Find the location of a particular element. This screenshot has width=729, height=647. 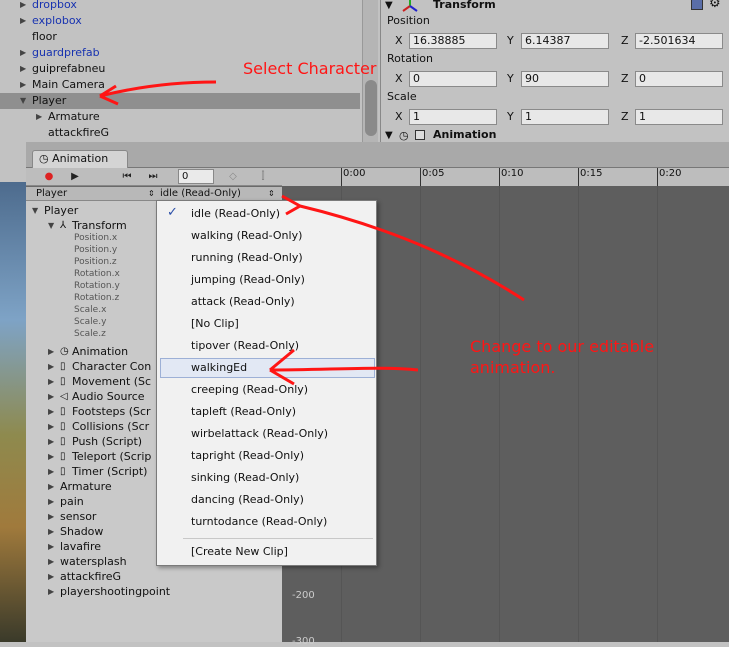

animation-tab: ◷ Animation is located at coordinates (80, 159).